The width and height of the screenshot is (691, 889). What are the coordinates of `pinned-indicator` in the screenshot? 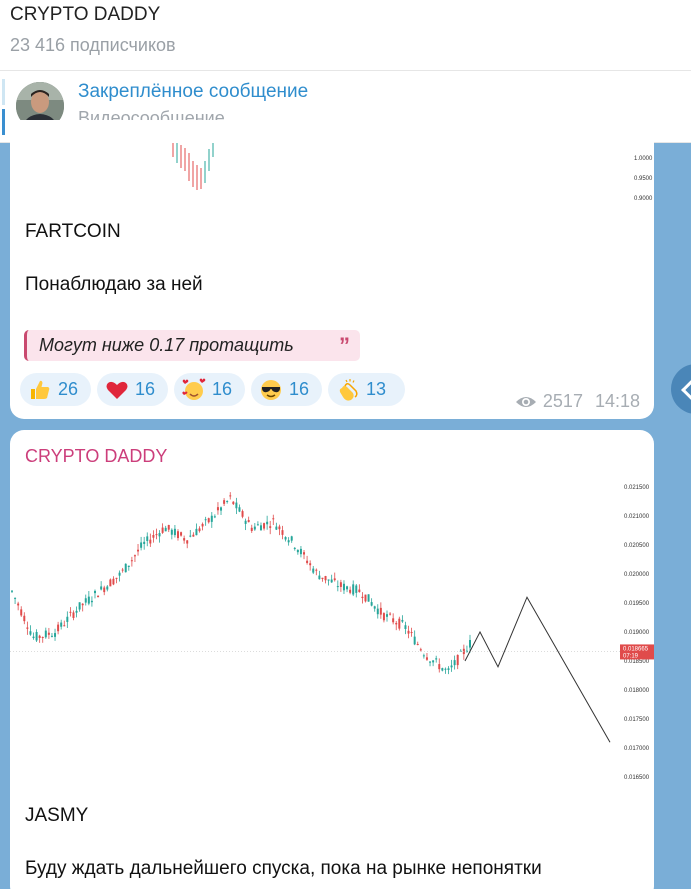 It's located at (3, 107).